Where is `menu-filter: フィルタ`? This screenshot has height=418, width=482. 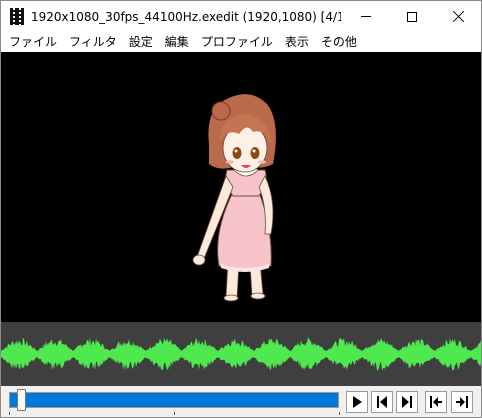 menu-filter: フィルタ is located at coordinates (93, 42).